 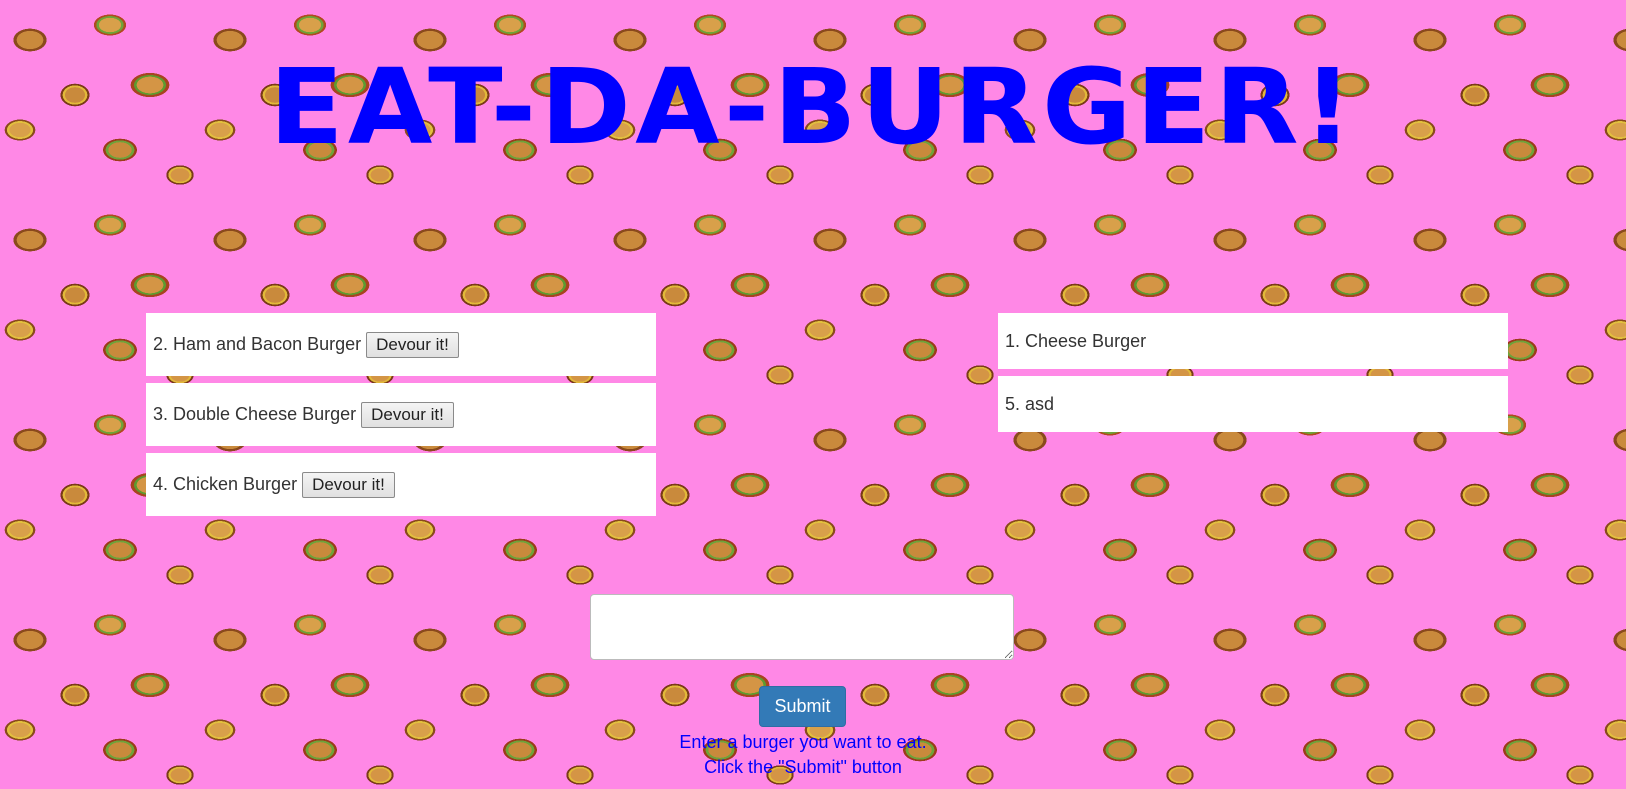 I want to click on page-title: EAT-DA-BURGER!, so click(x=813, y=107).